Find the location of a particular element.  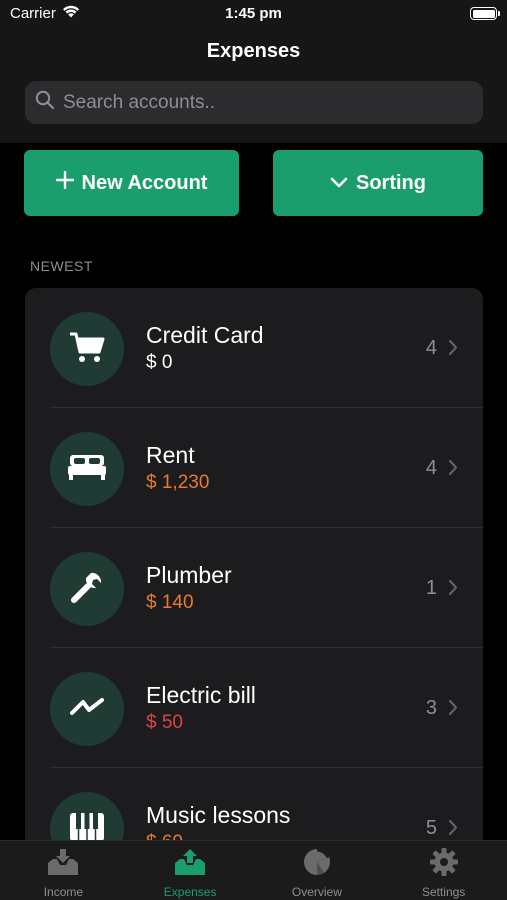

list-item: Electric bill $ 50 3 is located at coordinates (254, 708).